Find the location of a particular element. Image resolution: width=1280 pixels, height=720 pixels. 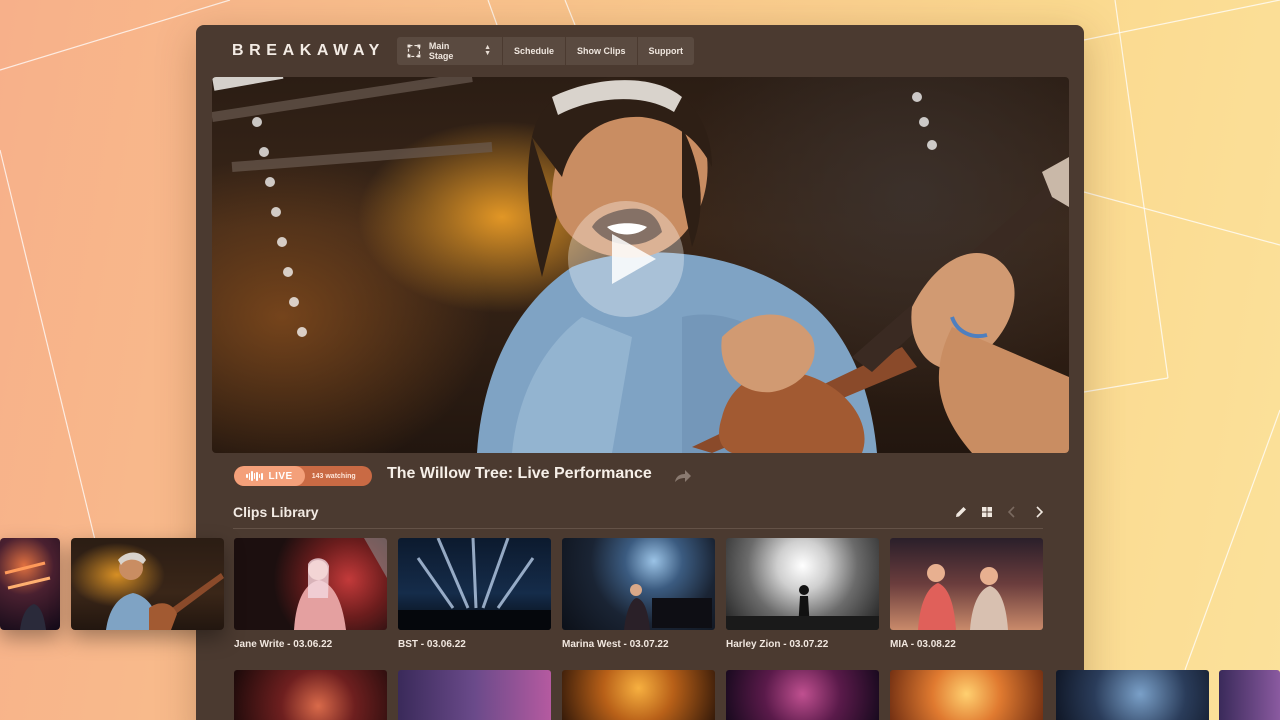

clip-card: BST - 03.06.22 is located at coordinates (474, 594).